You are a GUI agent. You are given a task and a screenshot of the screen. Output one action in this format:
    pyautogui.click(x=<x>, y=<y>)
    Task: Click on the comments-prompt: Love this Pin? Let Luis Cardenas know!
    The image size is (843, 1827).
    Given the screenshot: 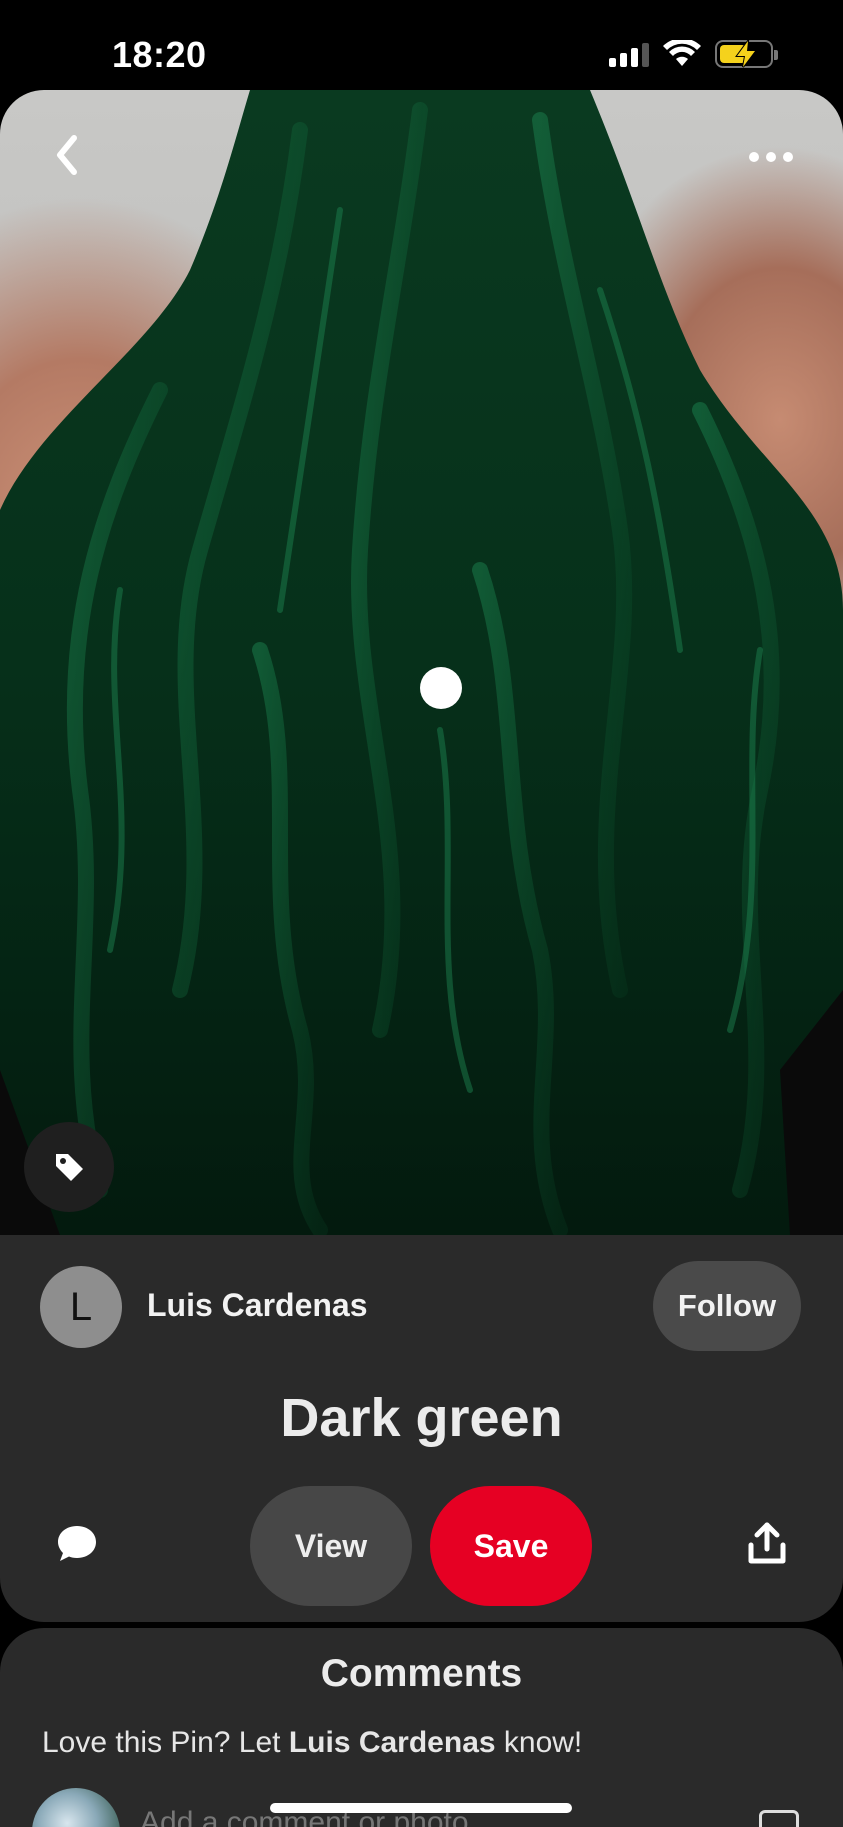 What is the action you would take?
    pyautogui.click(x=312, y=1743)
    